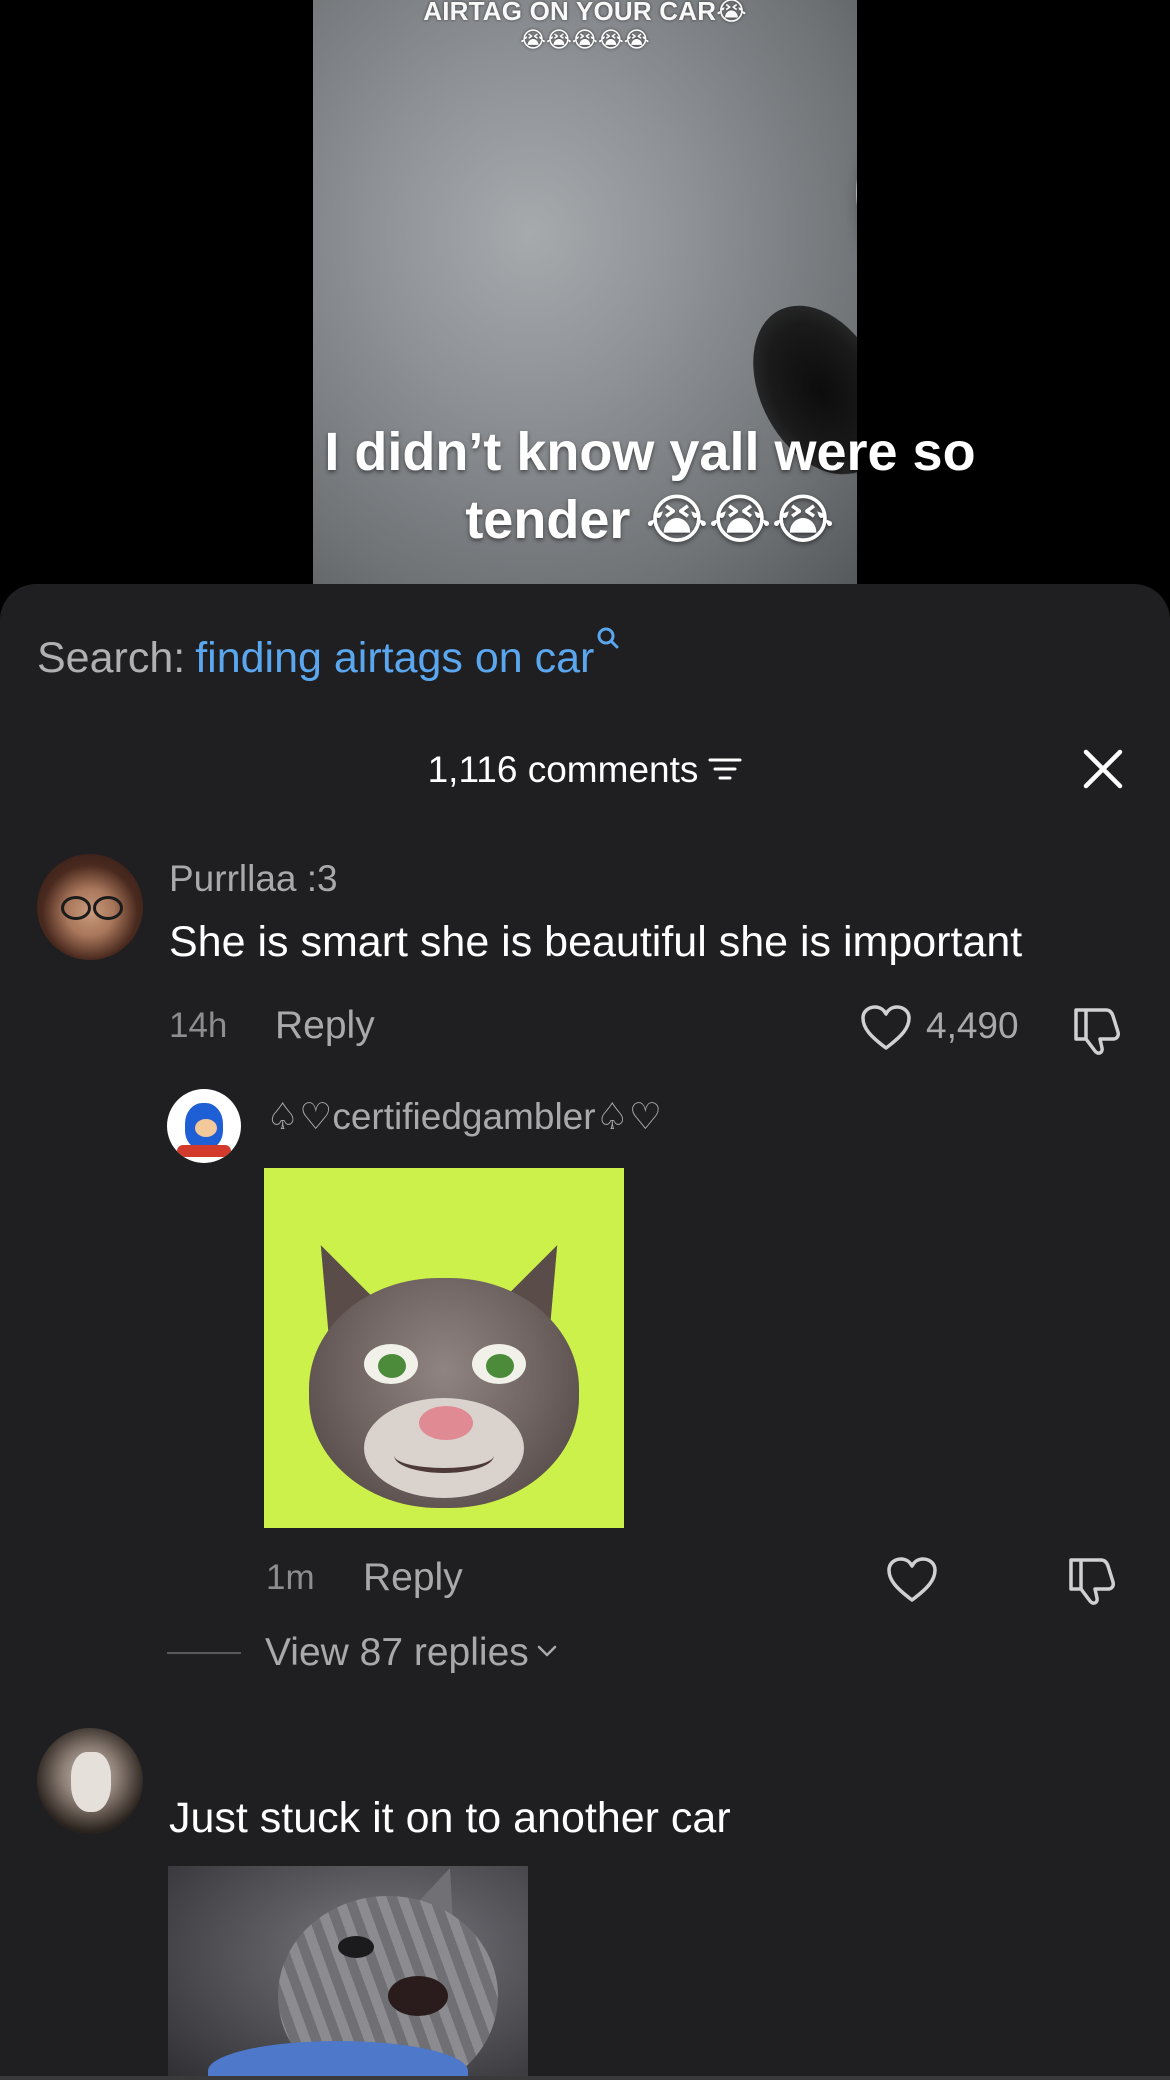  I want to click on view-replies-button: View 87 replies, so click(412, 1653).